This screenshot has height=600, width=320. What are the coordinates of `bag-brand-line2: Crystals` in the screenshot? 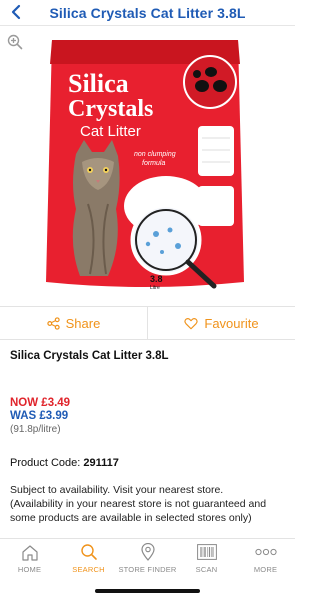 It's located at (110, 109).